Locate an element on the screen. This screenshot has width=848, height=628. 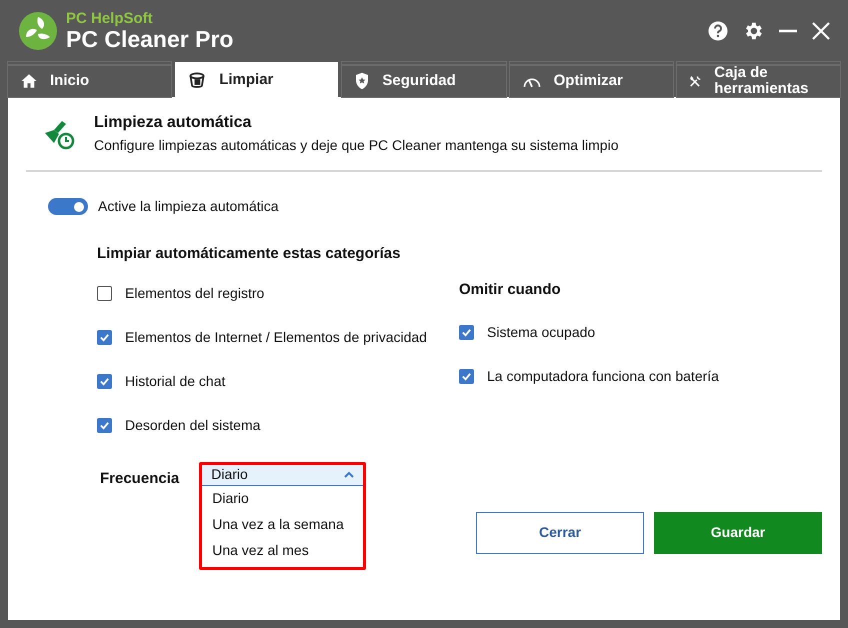
close-icon is located at coordinates (821, 31).